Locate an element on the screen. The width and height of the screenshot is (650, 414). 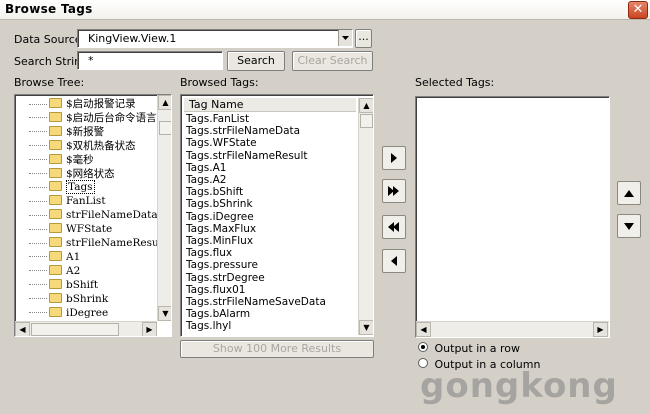
tree-item: $双机热备状态 is located at coordinates (82, 146).